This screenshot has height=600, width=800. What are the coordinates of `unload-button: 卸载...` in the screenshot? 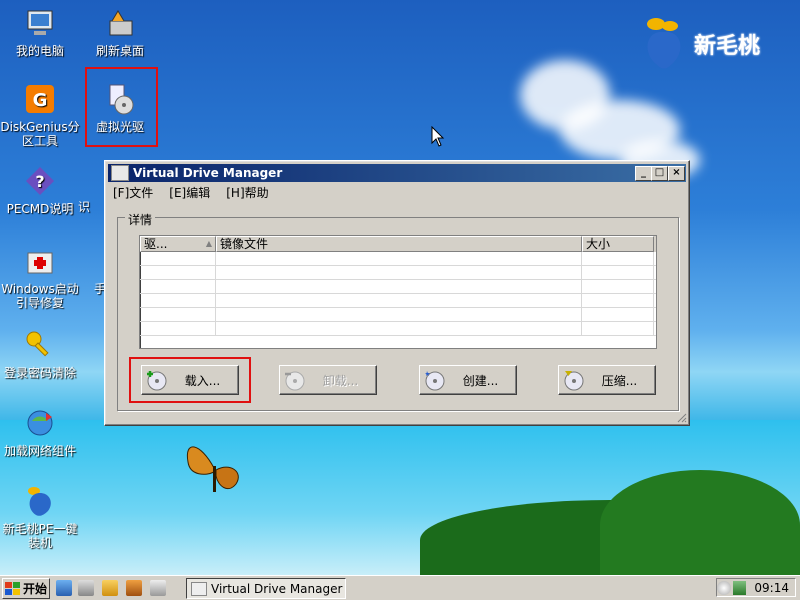 It's located at (328, 380).